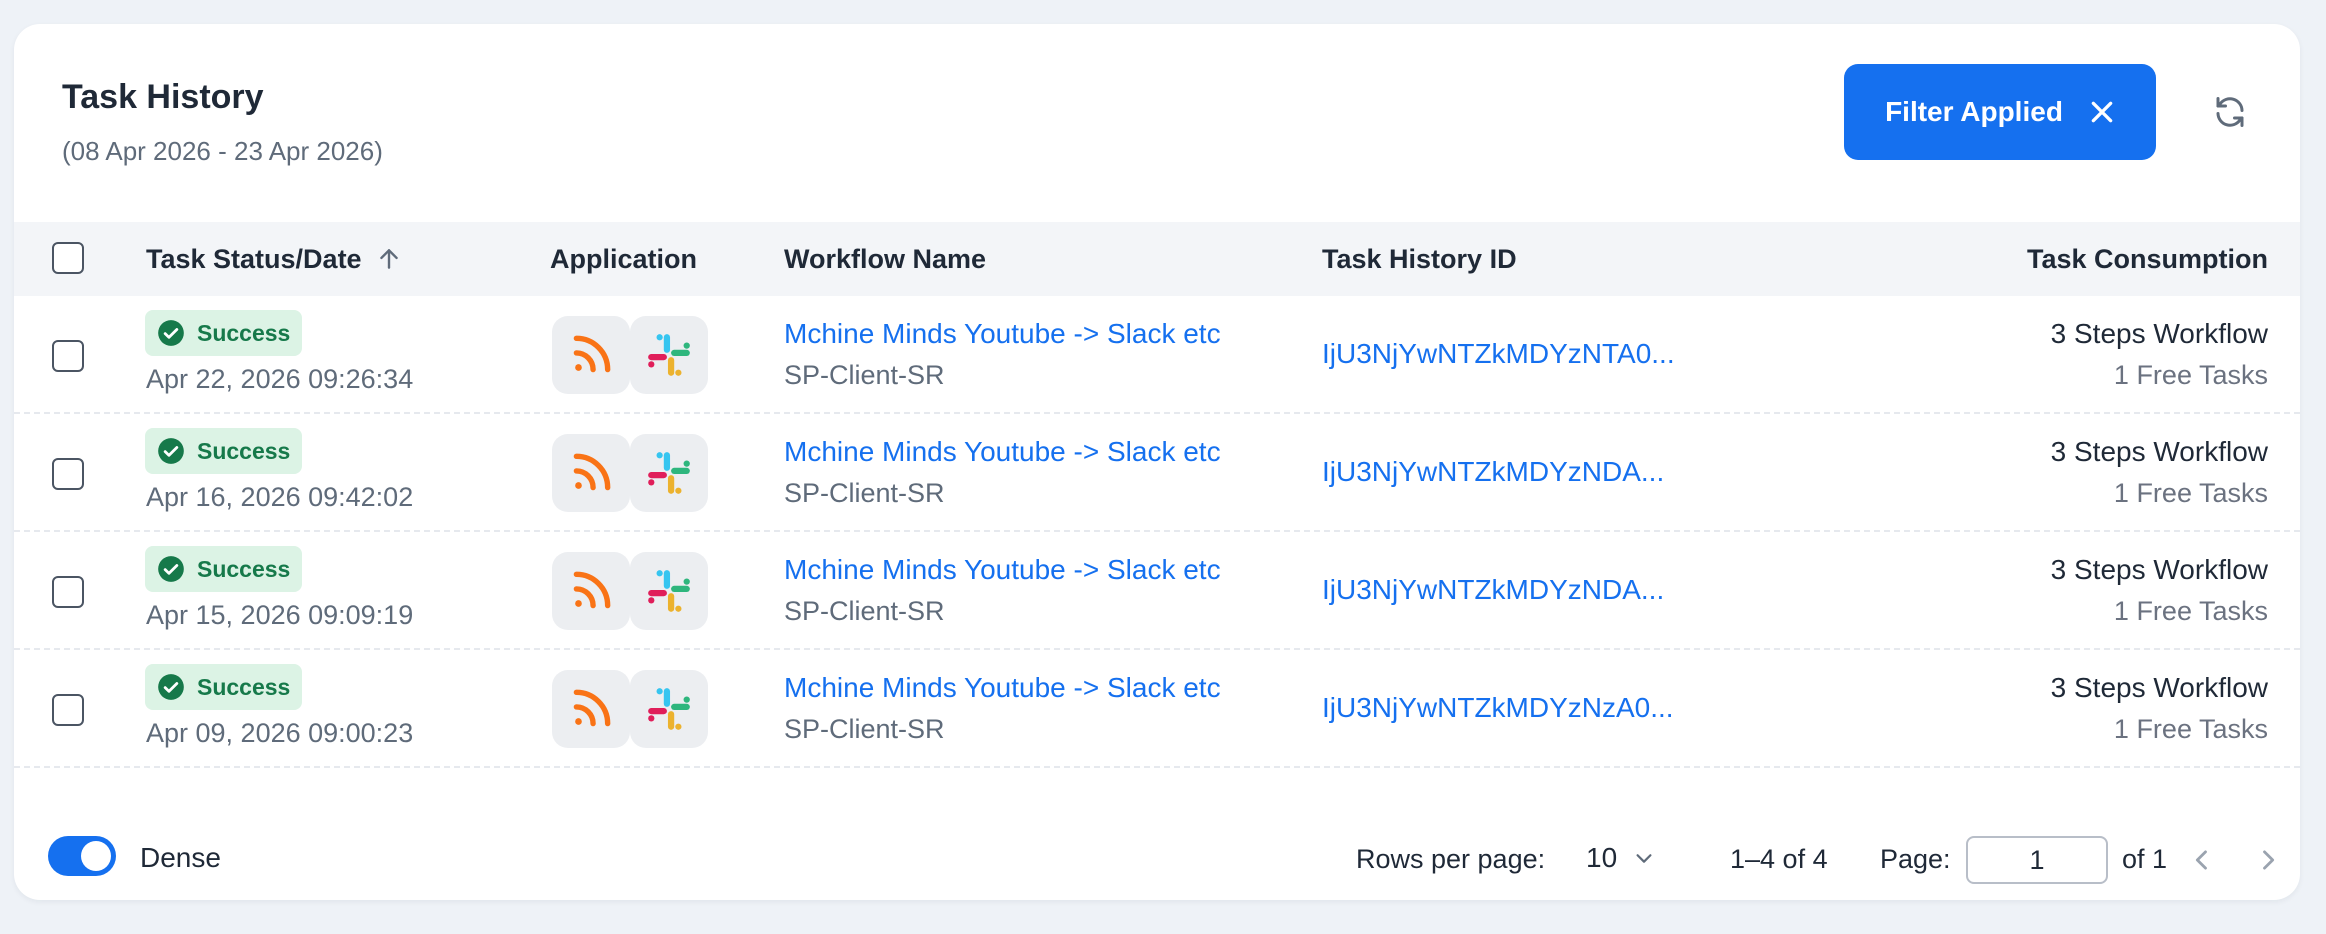  Describe the element at coordinates (280, 615) in the screenshot. I see `task-date: Apr 15, 2026 09:09:19` at that location.